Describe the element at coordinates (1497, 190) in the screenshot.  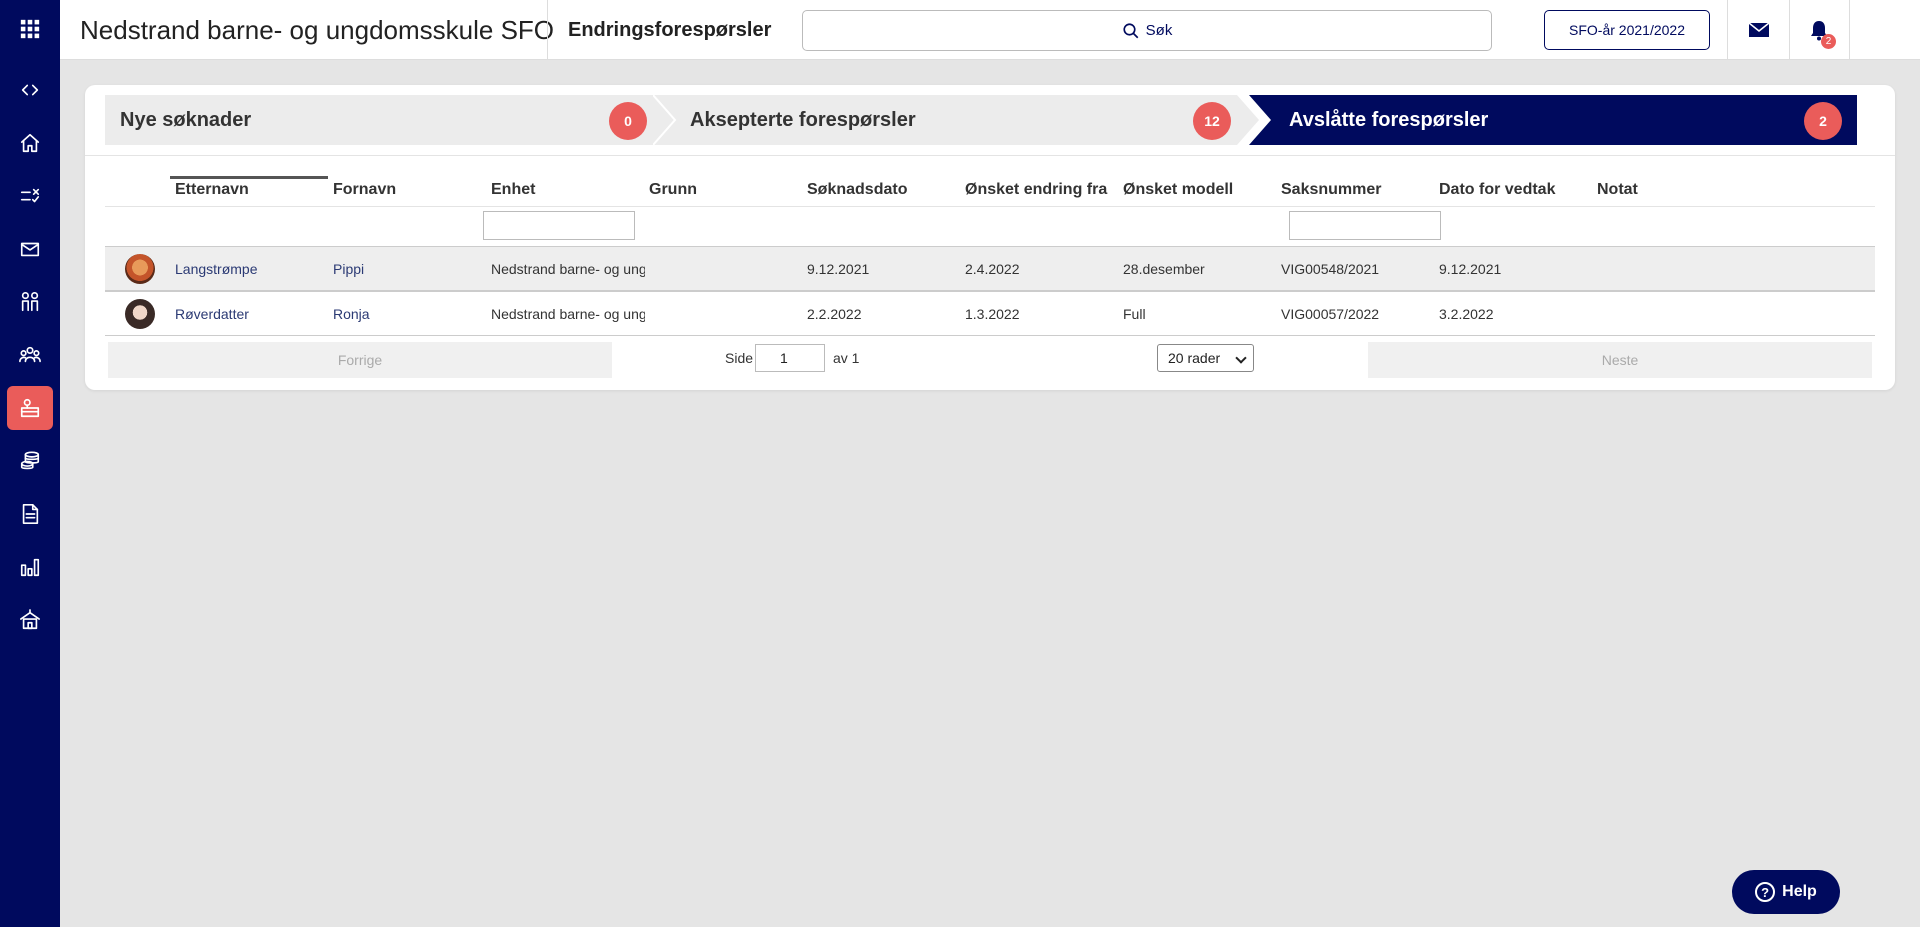
I see `column-header-dato-for-vedtak: Dato for vedtak` at that location.